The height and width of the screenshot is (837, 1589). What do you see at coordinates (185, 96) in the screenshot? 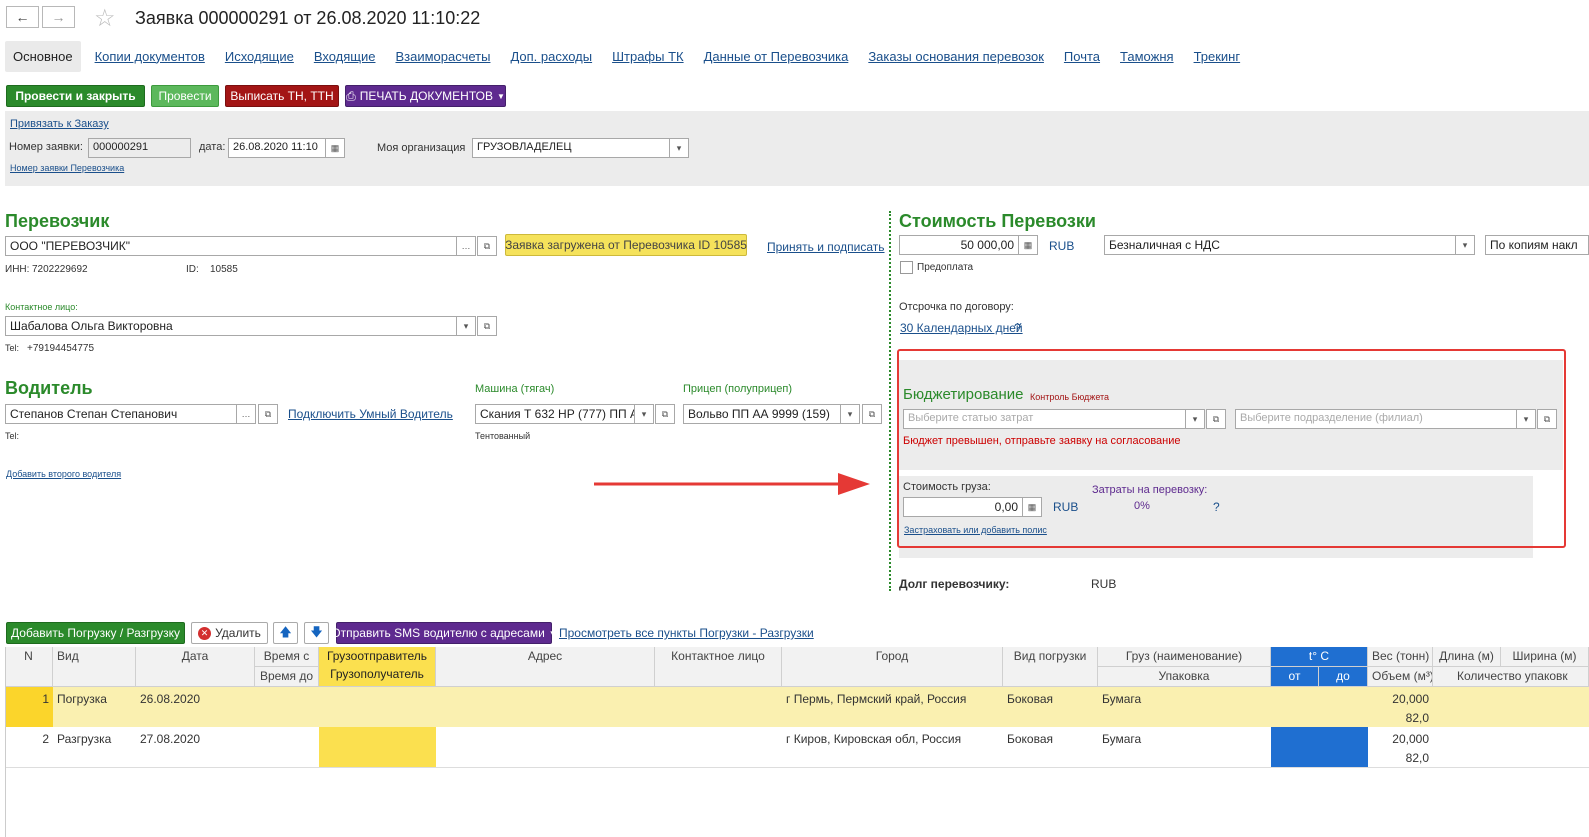
I see `post-button: Провести` at bounding box center [185, 96].